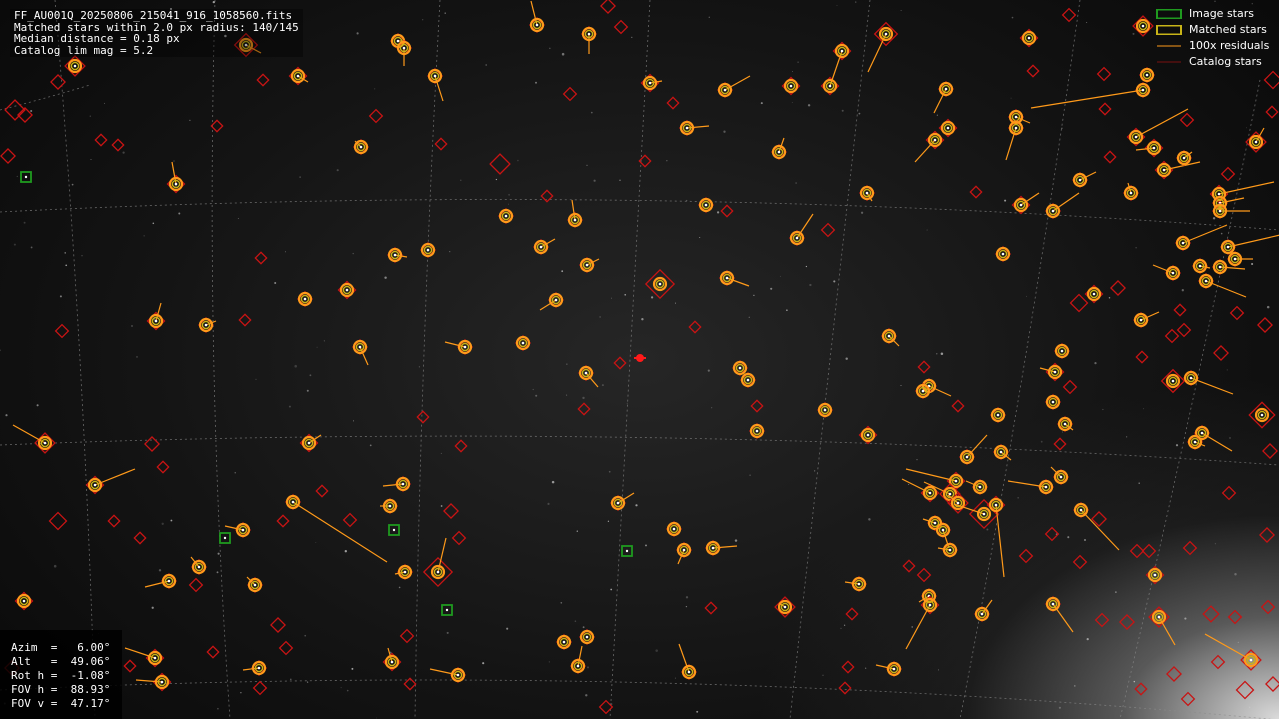  I want to click on catalog-limmag-text: Catalog lim mag = 5.2, so click(84, 50).